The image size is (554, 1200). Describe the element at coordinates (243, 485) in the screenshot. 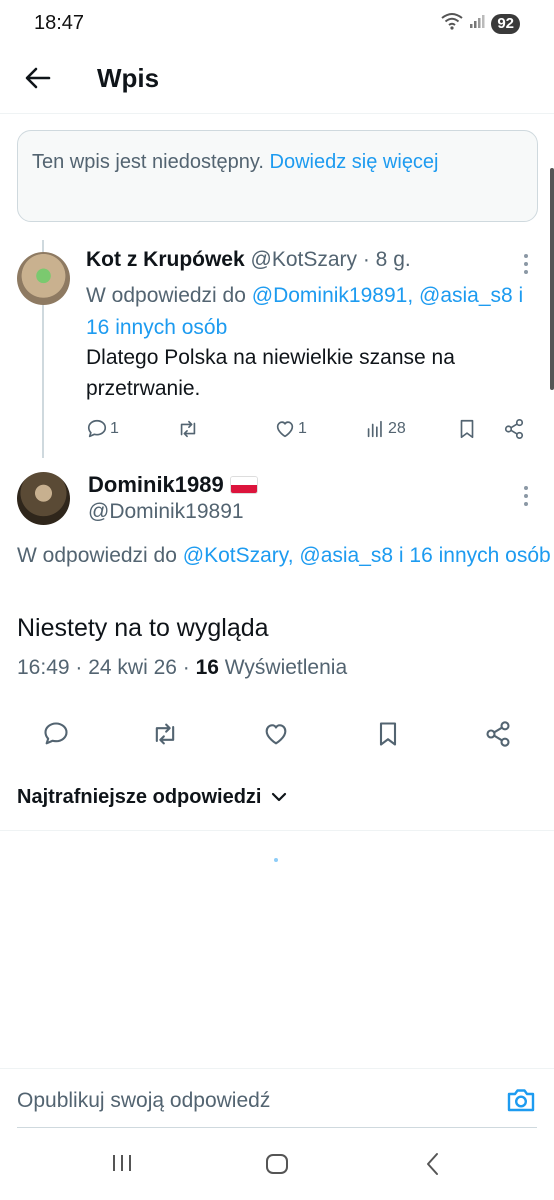

I see `poland-flag-icon` at that location.